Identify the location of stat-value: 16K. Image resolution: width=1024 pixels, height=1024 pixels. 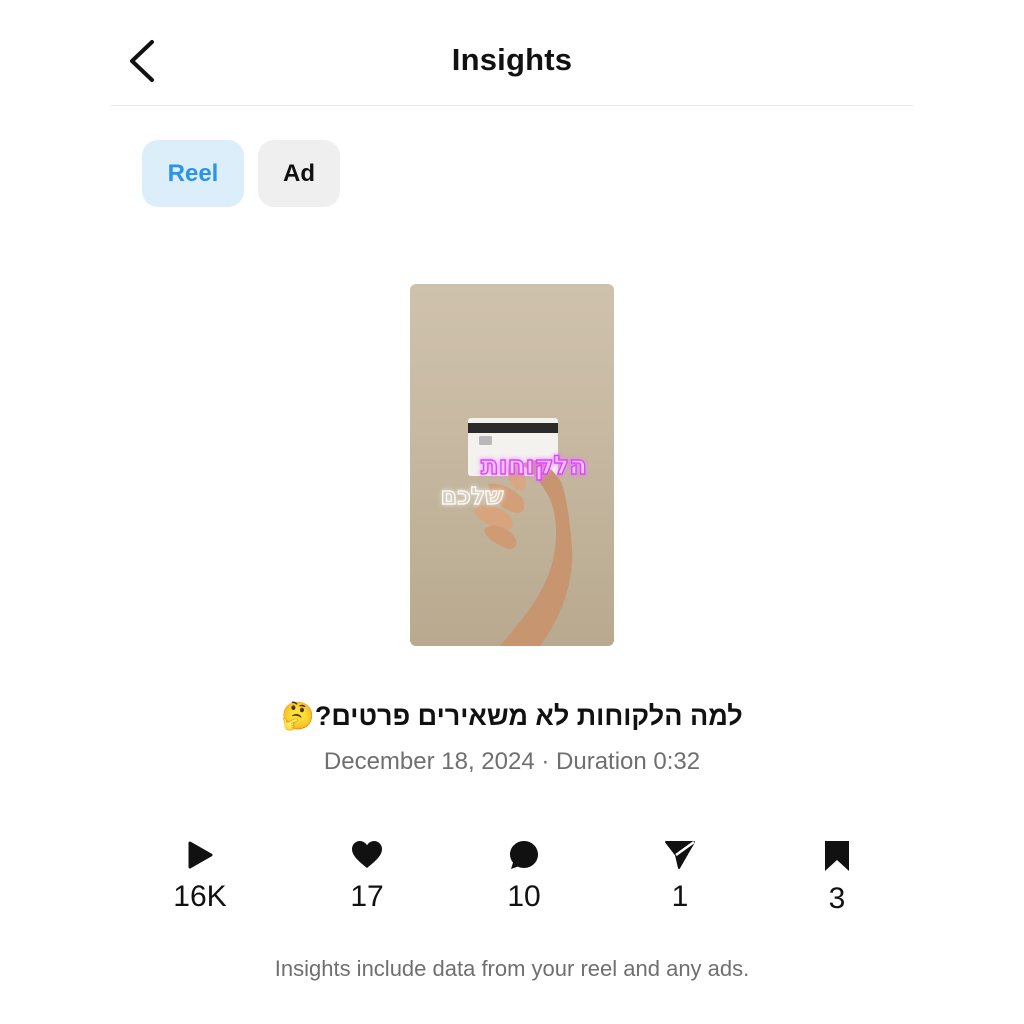
(200, 896).